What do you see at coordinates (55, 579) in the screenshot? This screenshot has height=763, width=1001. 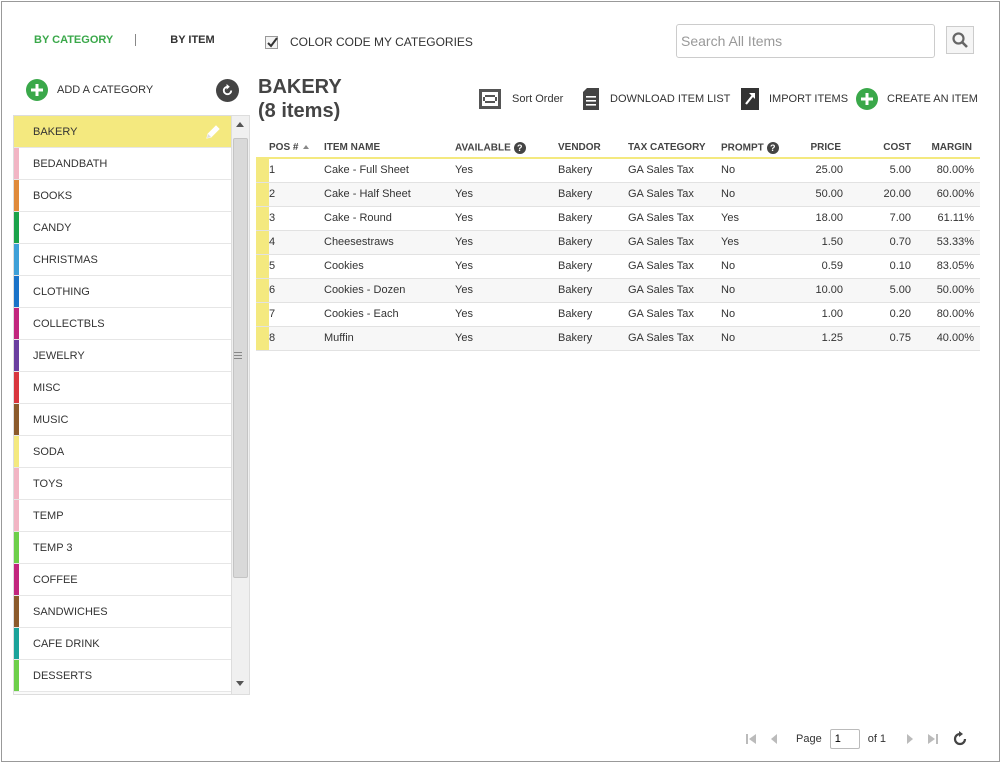 I see `sidebar-item-label: COFFEE` at bounding box center [55, 579].